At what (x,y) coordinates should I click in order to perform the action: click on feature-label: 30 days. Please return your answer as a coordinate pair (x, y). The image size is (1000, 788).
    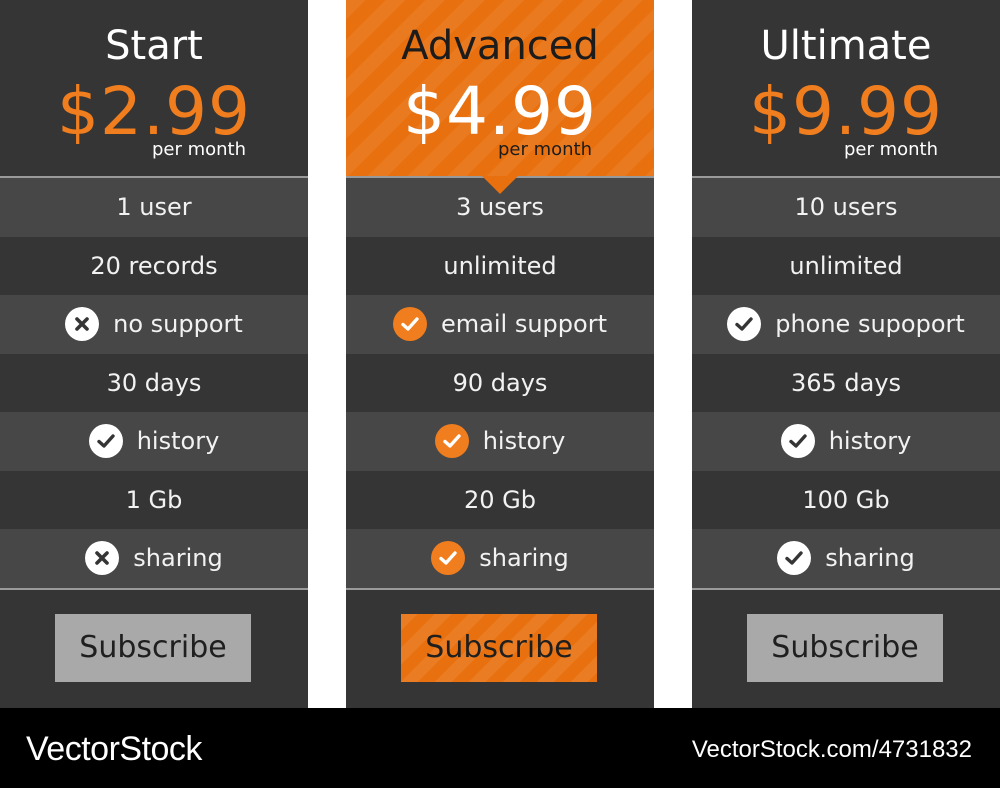
    Looking at the image, I should click on (154, 382).